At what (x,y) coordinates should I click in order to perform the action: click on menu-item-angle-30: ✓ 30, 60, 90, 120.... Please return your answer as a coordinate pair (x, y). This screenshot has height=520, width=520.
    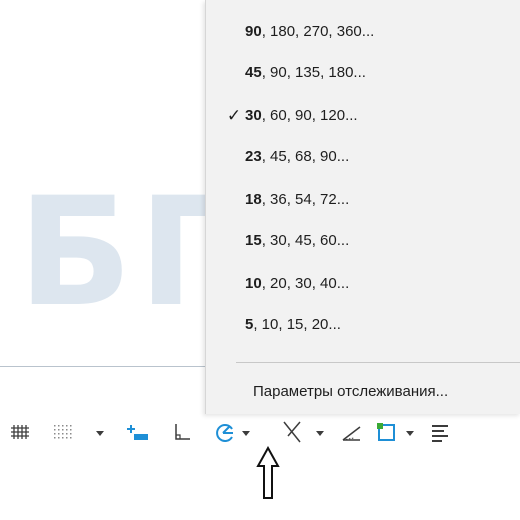
    Looking at the image, I should click on (363, 116).